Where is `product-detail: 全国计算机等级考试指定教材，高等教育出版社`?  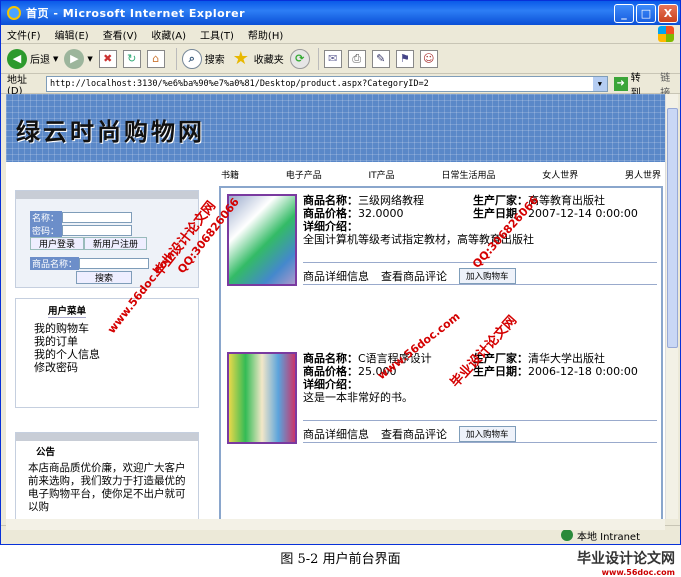 product-detail: 全国计算机等级考试指定教材，高等教育出版社 is located at coordinates (418, 239).